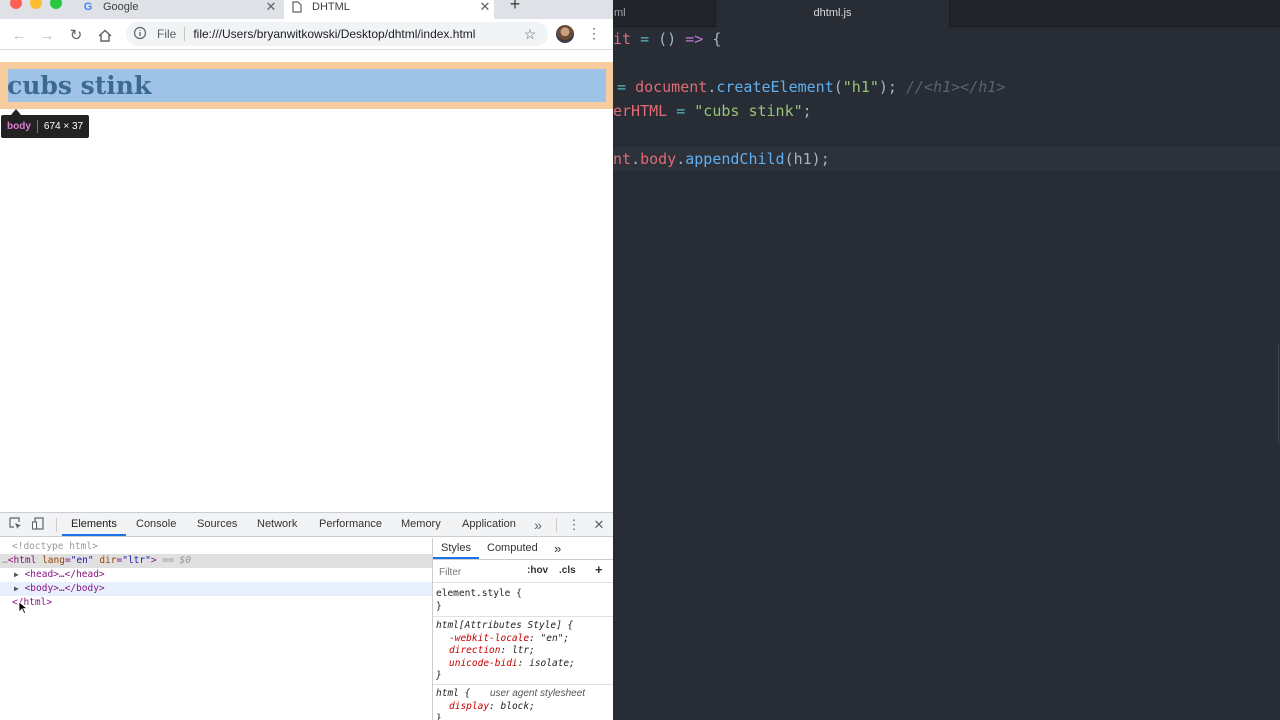  Describe the element at coordinates (712, 111) in the screenshot. I see `code-line: erHTML = "cubs stink";` at that location.